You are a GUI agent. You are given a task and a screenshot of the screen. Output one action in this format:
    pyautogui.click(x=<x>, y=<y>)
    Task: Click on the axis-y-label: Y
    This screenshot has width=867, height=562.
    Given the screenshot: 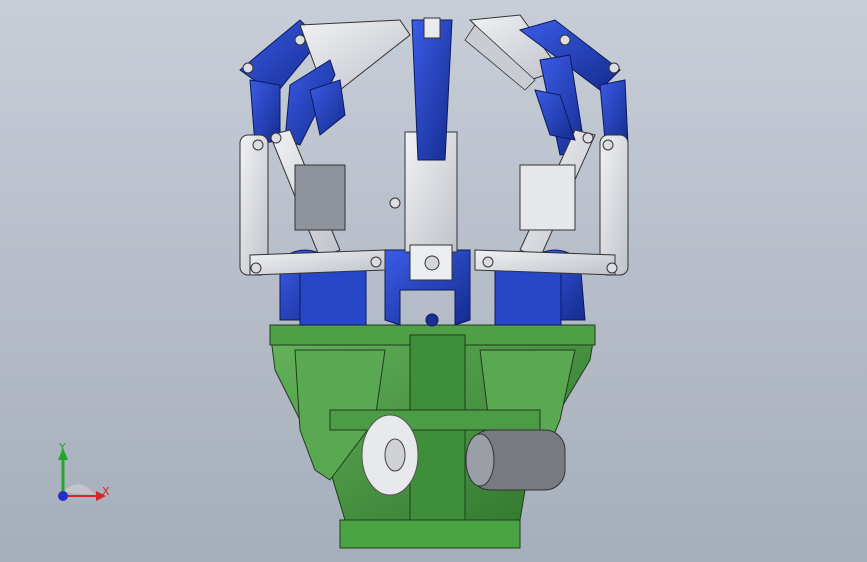 What is the action you would take?
    pyautogui.click(x=62, y=447)
    